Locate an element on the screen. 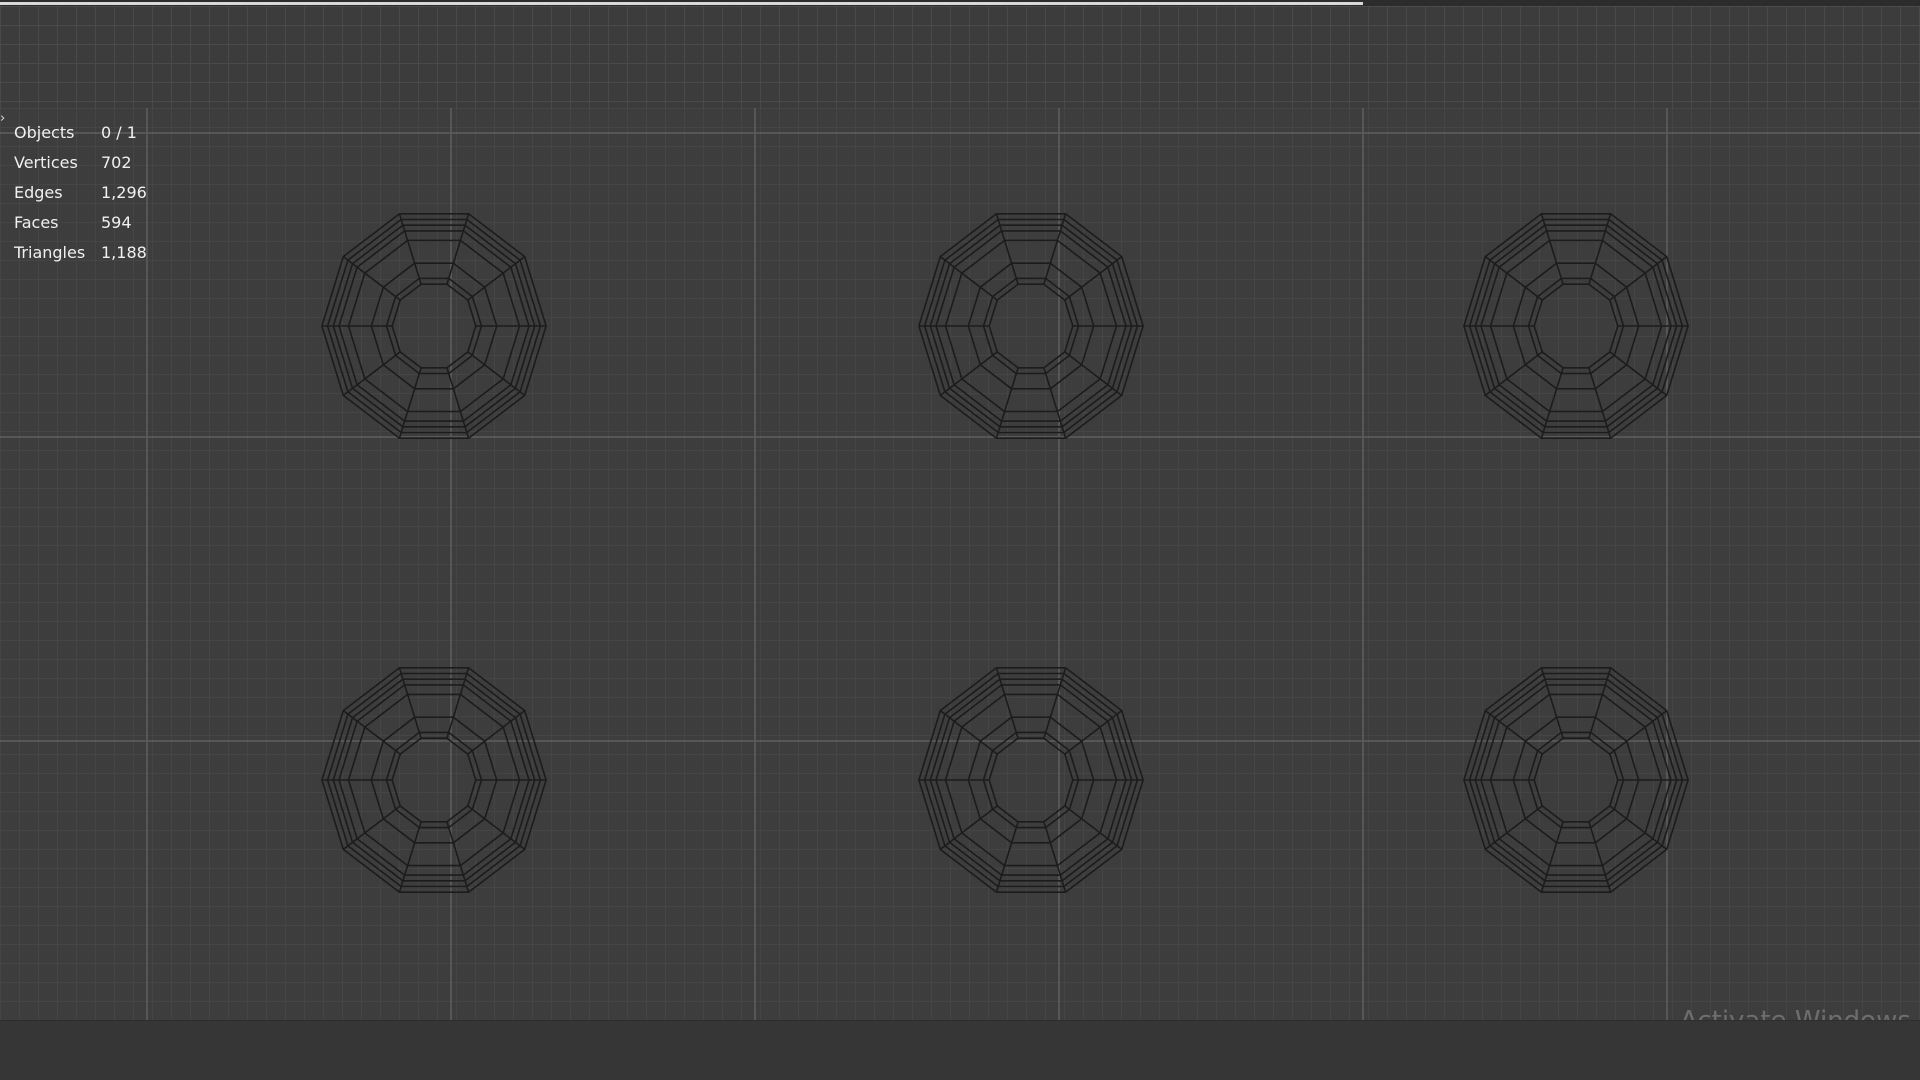 The image size is (1920, 1080). stat-row-triangles: Triangles 1,188 is located at coordinates (92, 253).